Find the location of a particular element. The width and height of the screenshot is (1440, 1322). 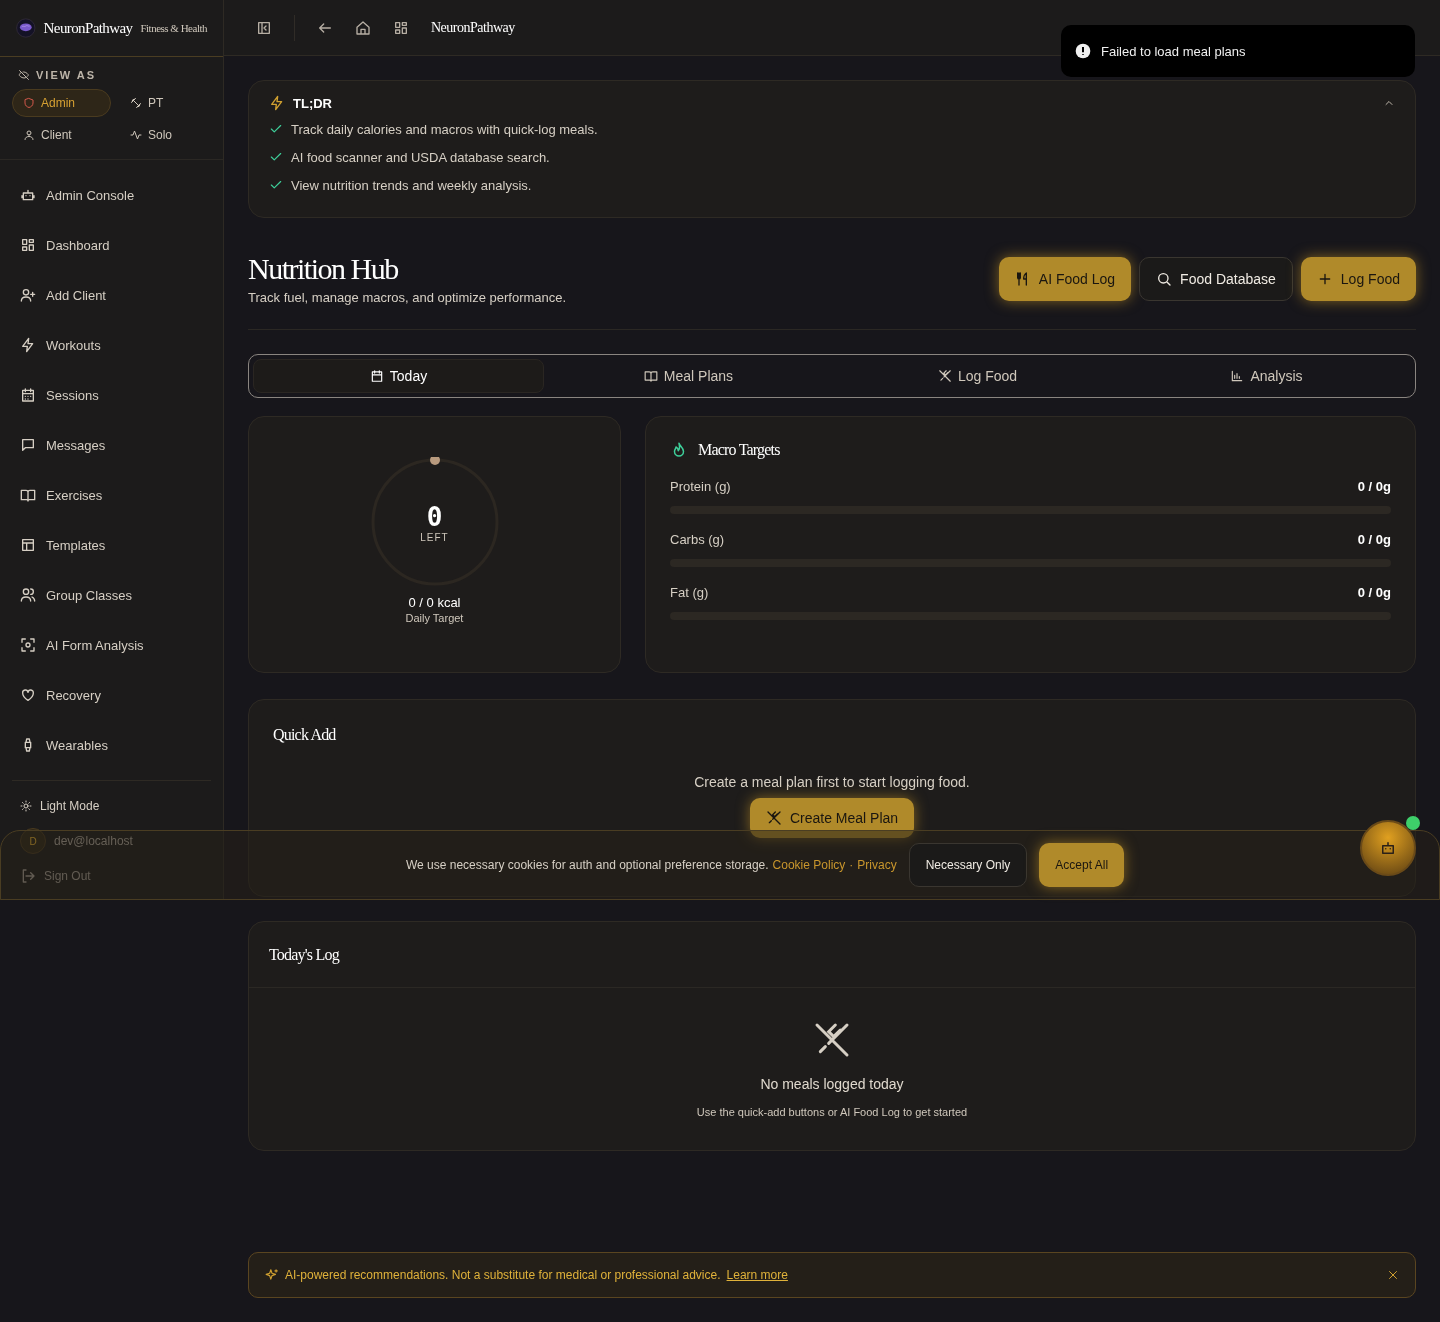

nav-item: Exercises is located at coordinates (111, 495).